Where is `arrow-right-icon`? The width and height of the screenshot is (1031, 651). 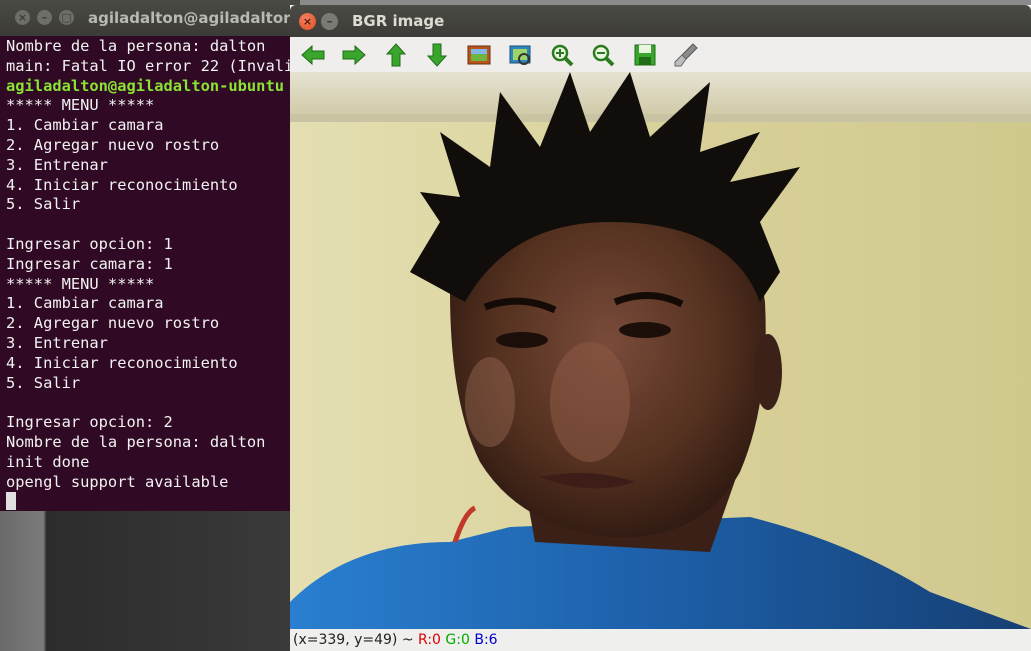 arrow-right-icon is located at coordinates (354, 55).